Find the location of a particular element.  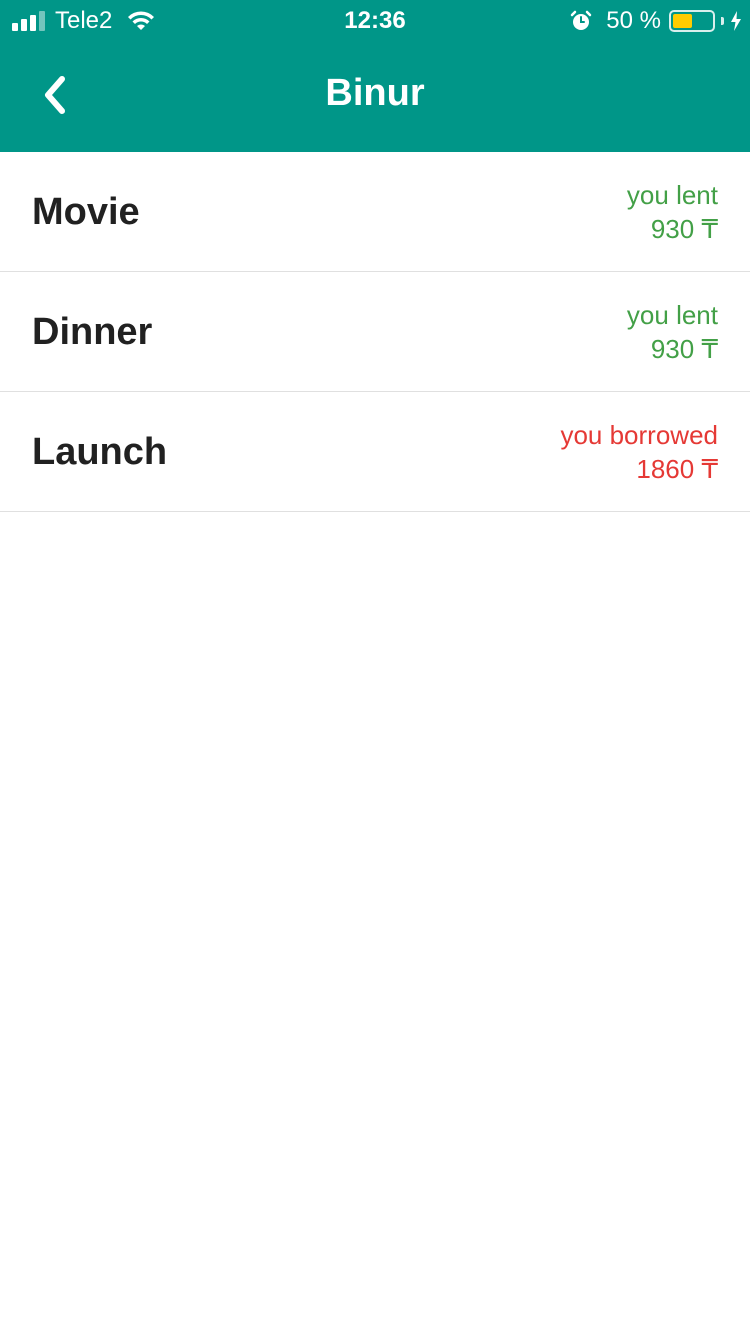

transaction-row: Launch you borrowed 1860 ₸ is located at coordinates (375, 452).